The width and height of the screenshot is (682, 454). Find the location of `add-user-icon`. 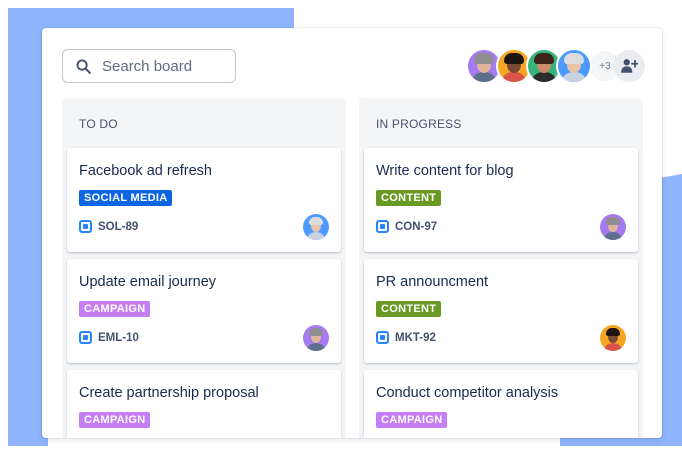

add-user-icon is located at coordinates (629, 66).